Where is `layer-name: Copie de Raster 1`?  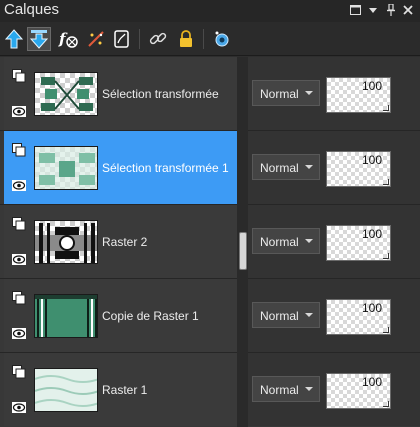 layer-name: Copie de Raster 1 is located at coordinates (150, 316).